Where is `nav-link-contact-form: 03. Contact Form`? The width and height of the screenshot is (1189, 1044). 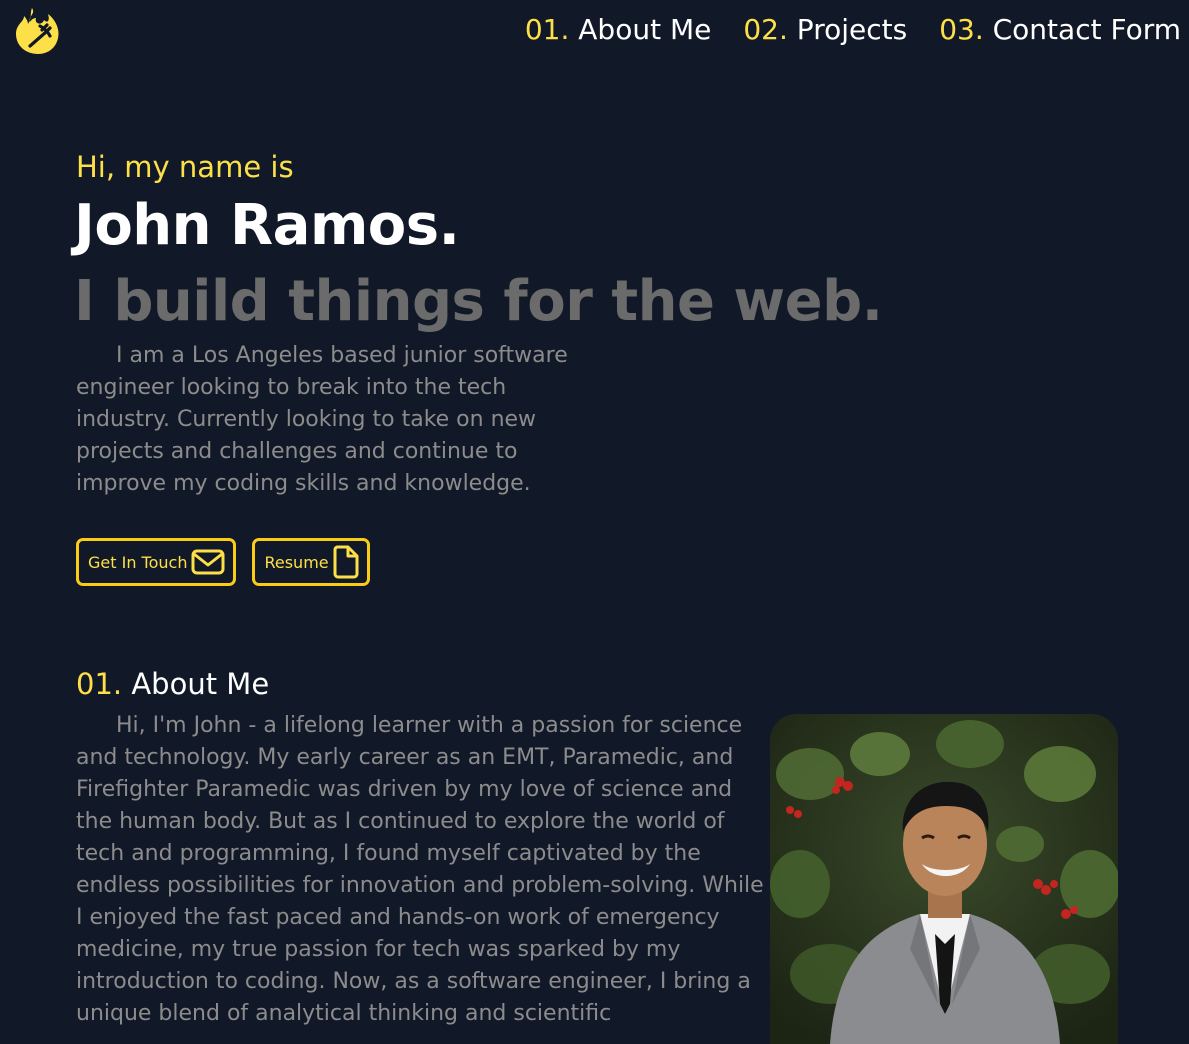
nav-link-contact-form: 03. Contact Form is located at coordinates (1060, 30).